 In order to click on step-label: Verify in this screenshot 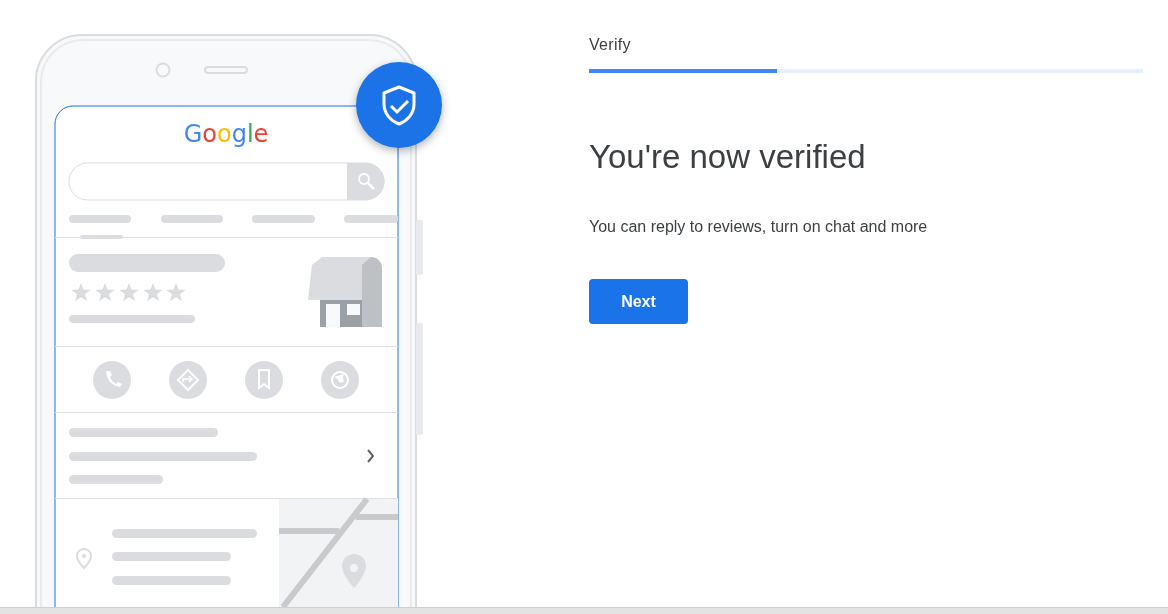, I will do `click(610, 45)`.